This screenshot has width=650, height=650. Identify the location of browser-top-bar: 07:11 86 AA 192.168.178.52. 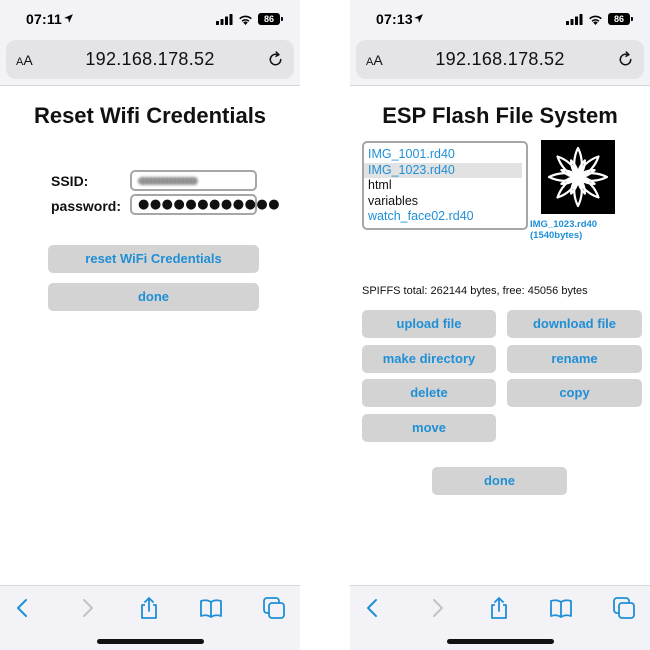
(150, 43).